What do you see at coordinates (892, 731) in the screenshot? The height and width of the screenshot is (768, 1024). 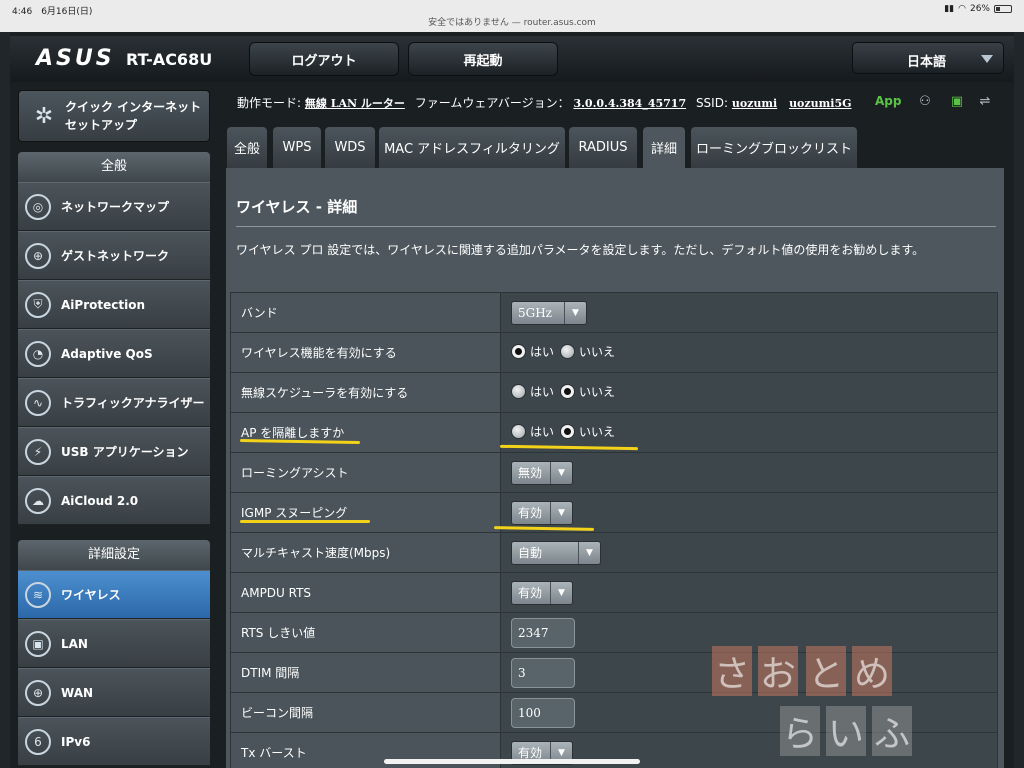 I see `watermark-char: ふ` at bounding box center [892, 731].